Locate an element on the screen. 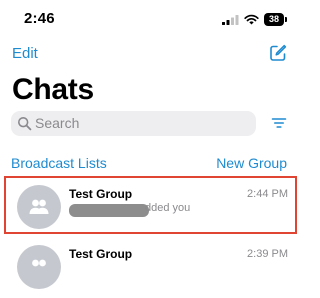 Image resolution: width=320 pixels, height=298 pixels. edit-button: Edit is located at coordinates (25, 53).